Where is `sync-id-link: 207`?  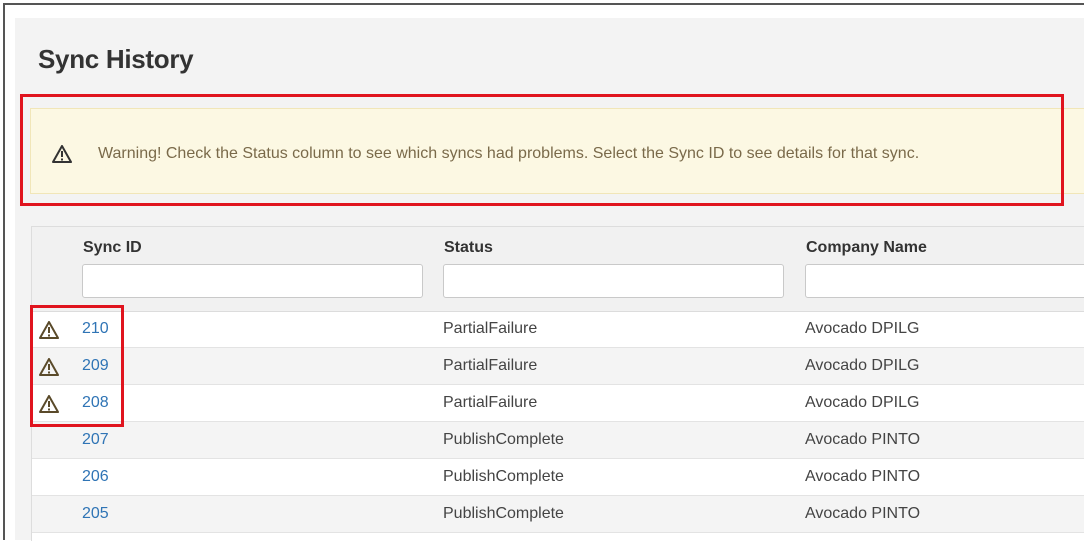 sync-id-link: 207 is located at coordinates (95, 440).